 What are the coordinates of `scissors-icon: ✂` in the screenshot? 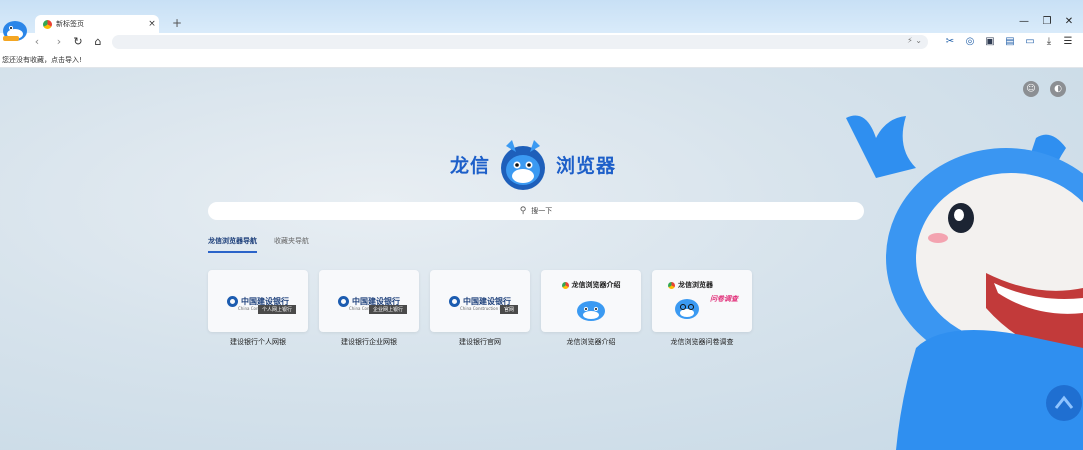 It's located at (950, 42).